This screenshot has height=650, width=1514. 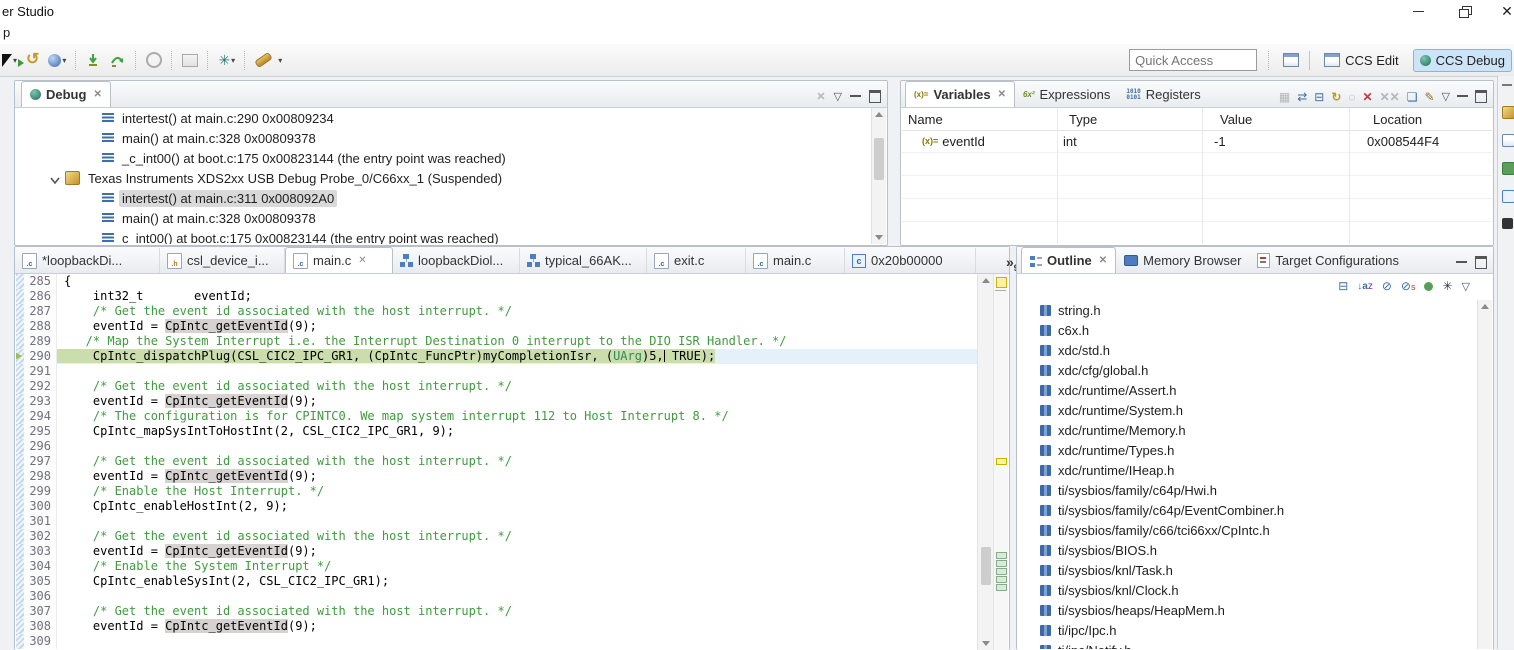 What do you see at coordinates (497, 326) in the screenshot?
I see `code-line: 288 eventId = CpIntc_getEventId(9);` at bounding box center [497, 326].